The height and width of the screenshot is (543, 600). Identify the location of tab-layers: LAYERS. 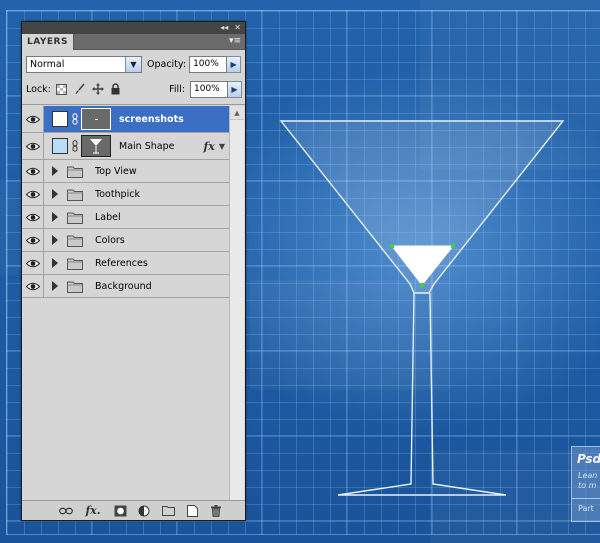
(48, 42).